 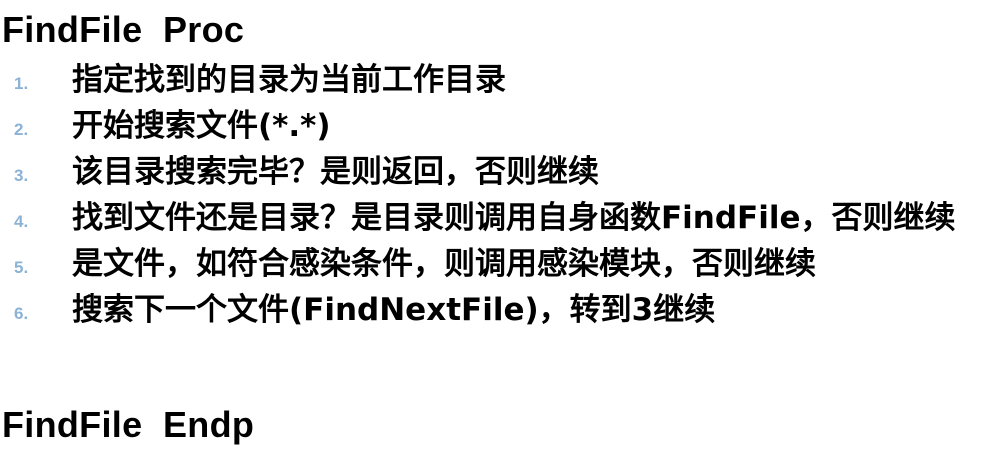 What do you see at coordinates (21, 129) in the screenshot?
I see `step-number: 2.` at bounding box center [21, 129].